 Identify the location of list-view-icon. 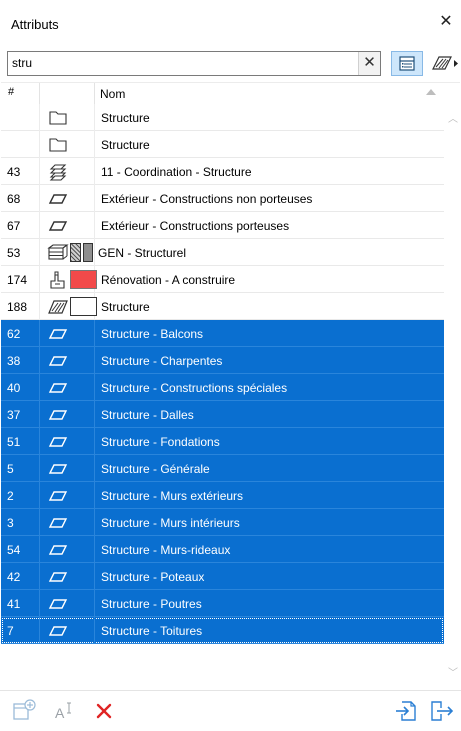
(407, 63).